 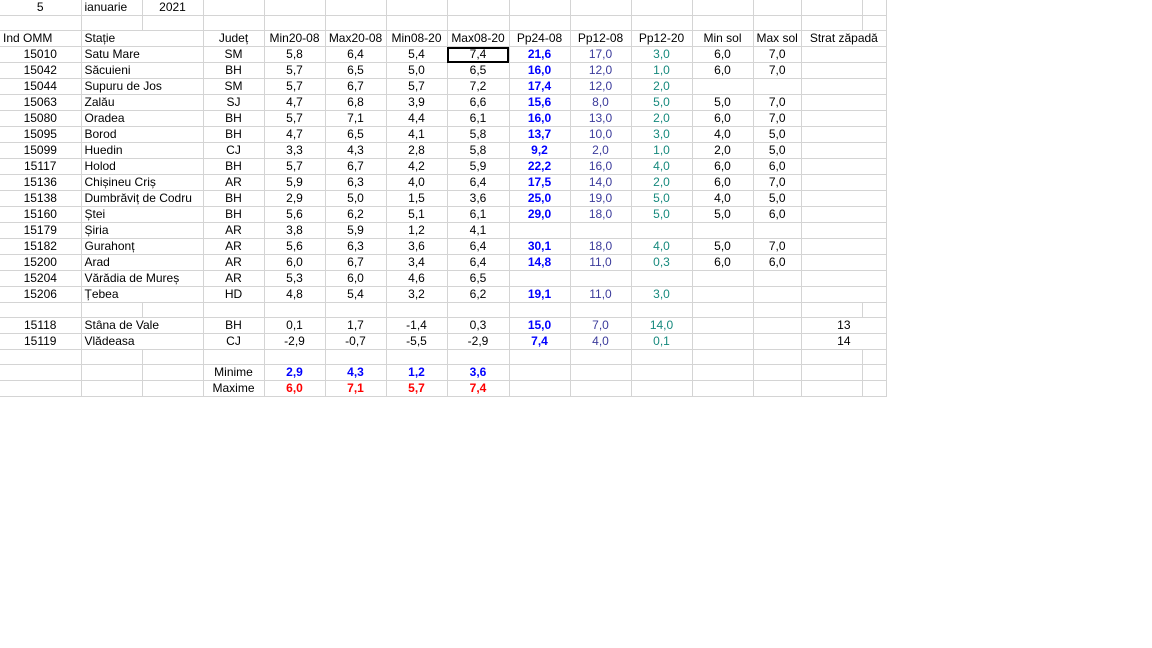 What do you see at coordinates (356, 214) in the screenshot?
I see `max20-08: 6,2` at bounding box center [356, 214].